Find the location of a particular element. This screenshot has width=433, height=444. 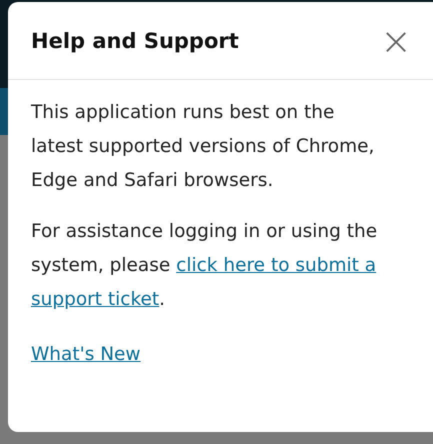

whats-new-link: What's New is located at coordinates (86, 355).